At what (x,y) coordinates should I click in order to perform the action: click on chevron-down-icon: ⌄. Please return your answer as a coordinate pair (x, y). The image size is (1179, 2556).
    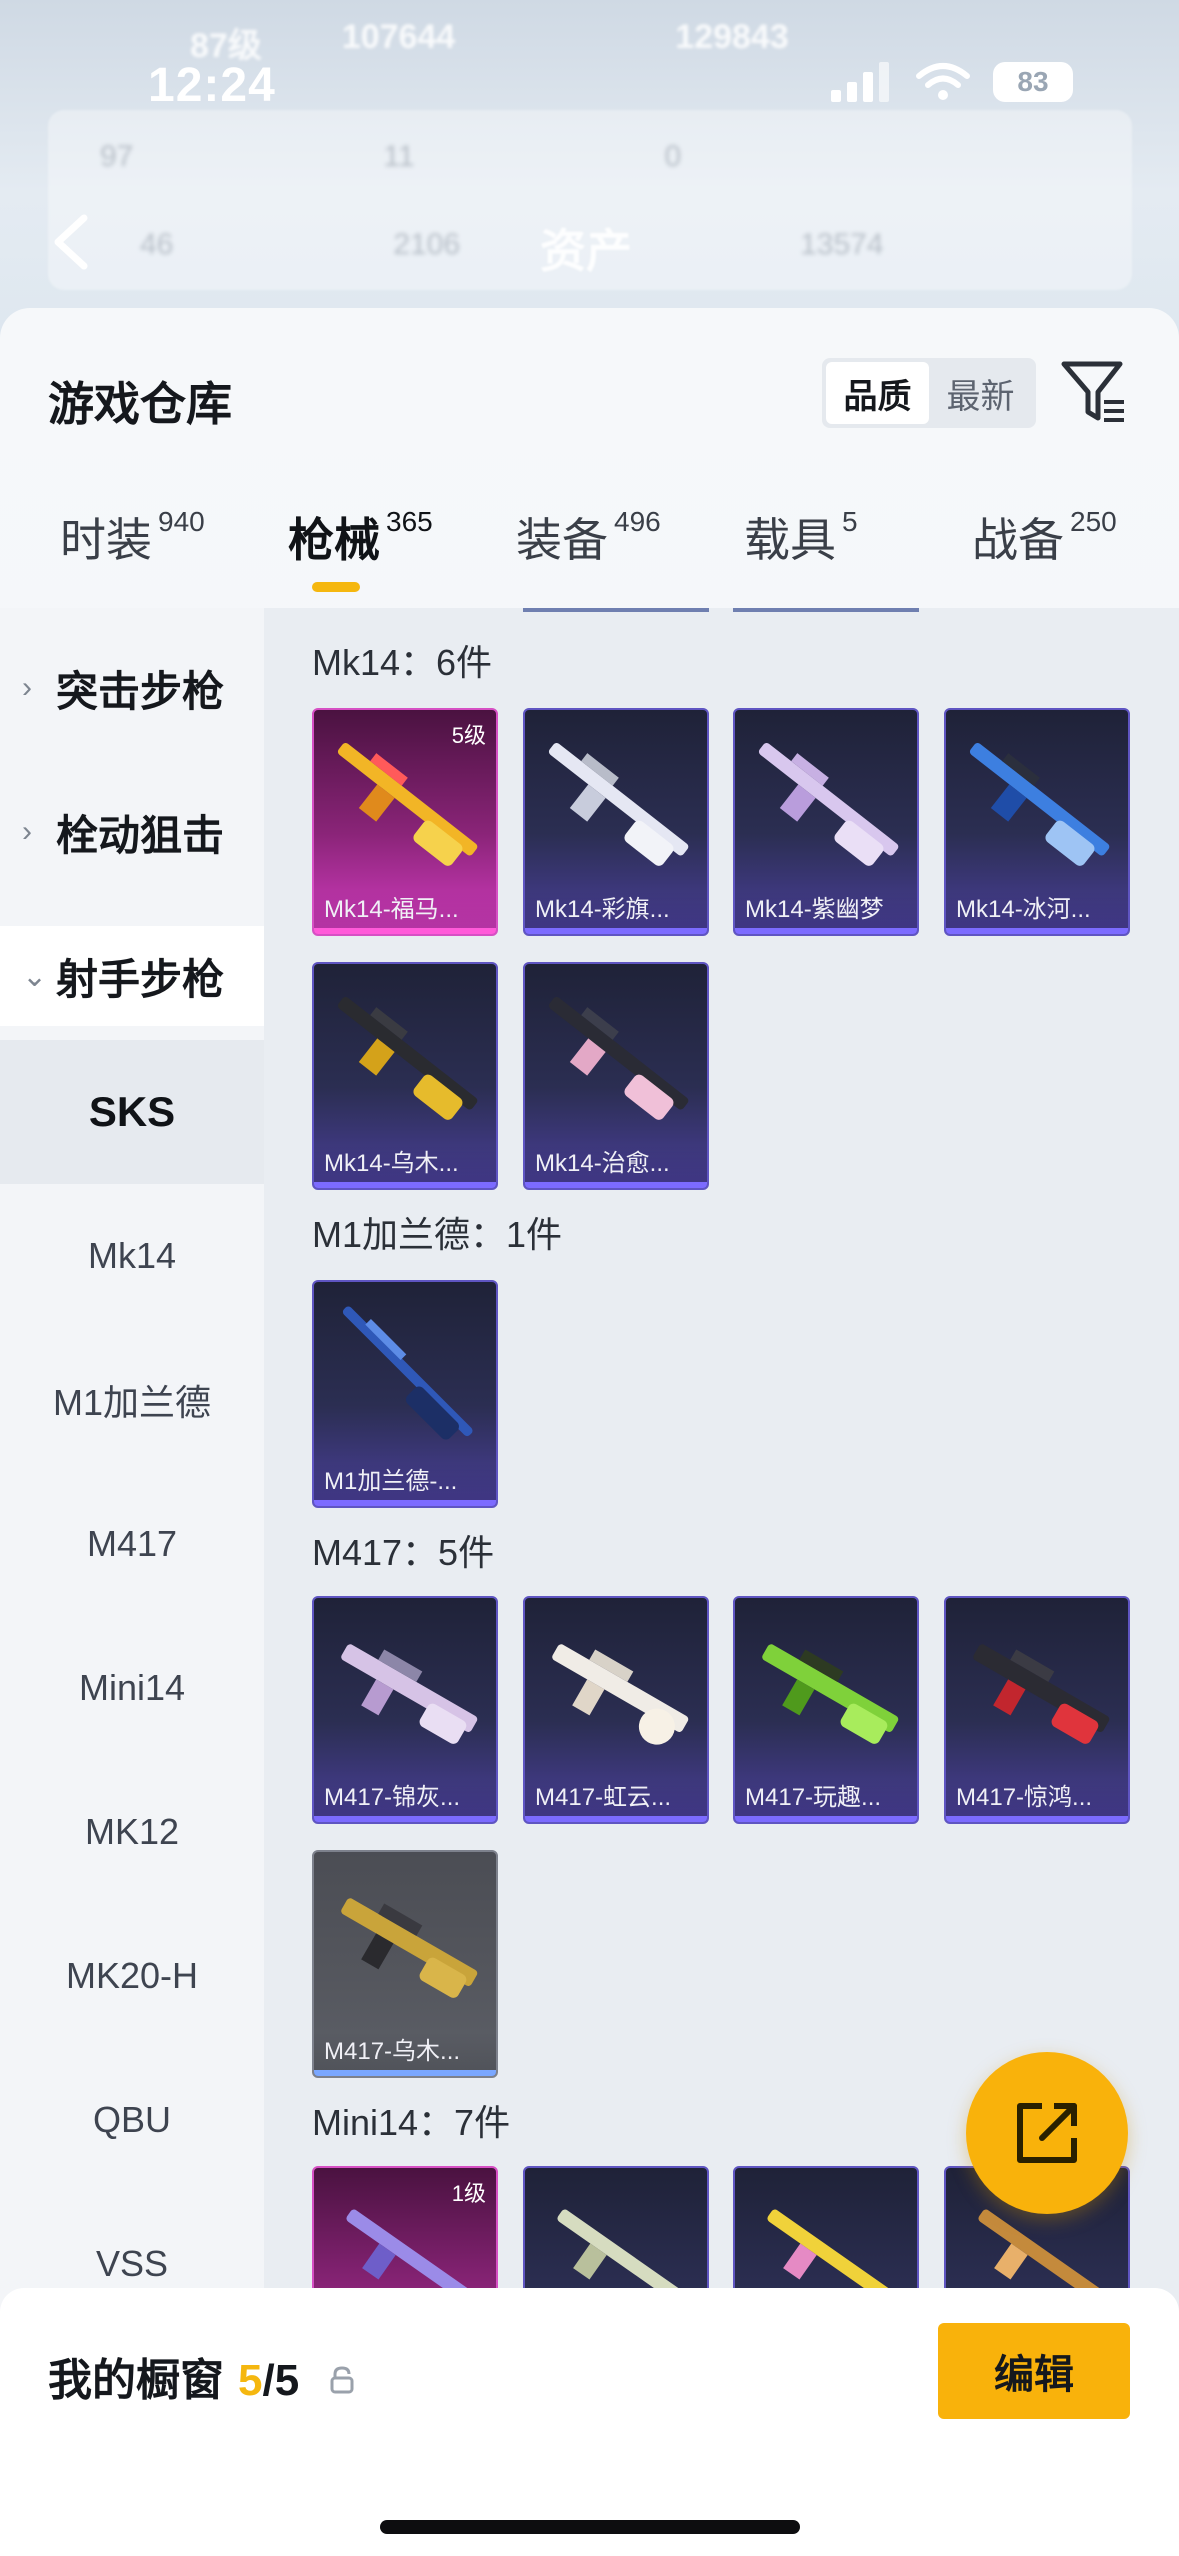
    Looking at the image, I should click on (35, 976).